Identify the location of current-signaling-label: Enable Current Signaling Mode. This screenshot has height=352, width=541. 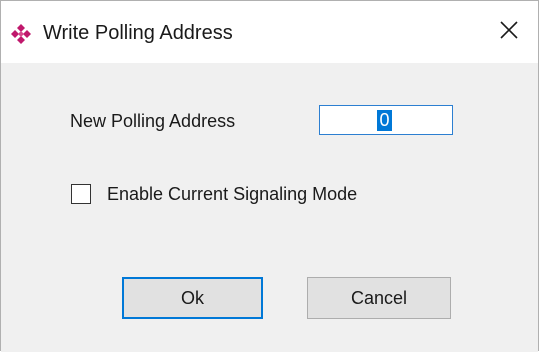
(232, 194).